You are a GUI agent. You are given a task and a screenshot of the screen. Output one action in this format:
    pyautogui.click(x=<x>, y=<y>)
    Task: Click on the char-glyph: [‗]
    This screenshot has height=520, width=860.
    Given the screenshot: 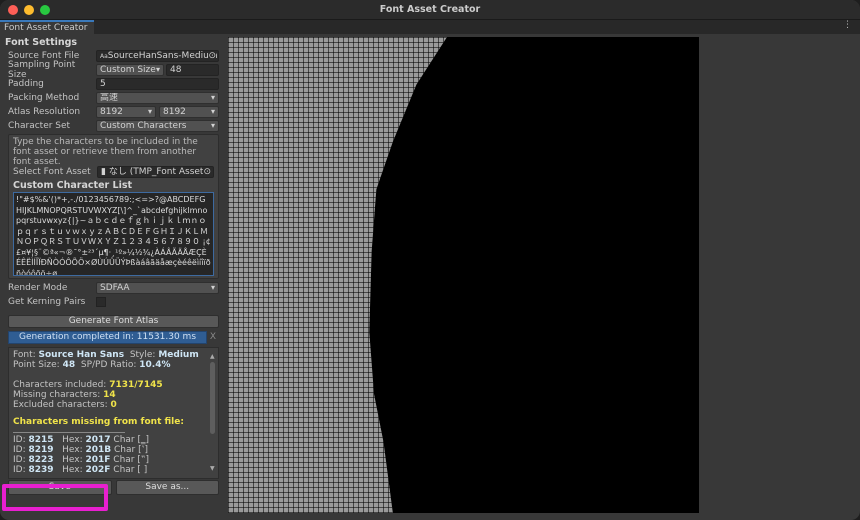 What is the action you would take?
    pyautogui.click(x=143, y=440)
    